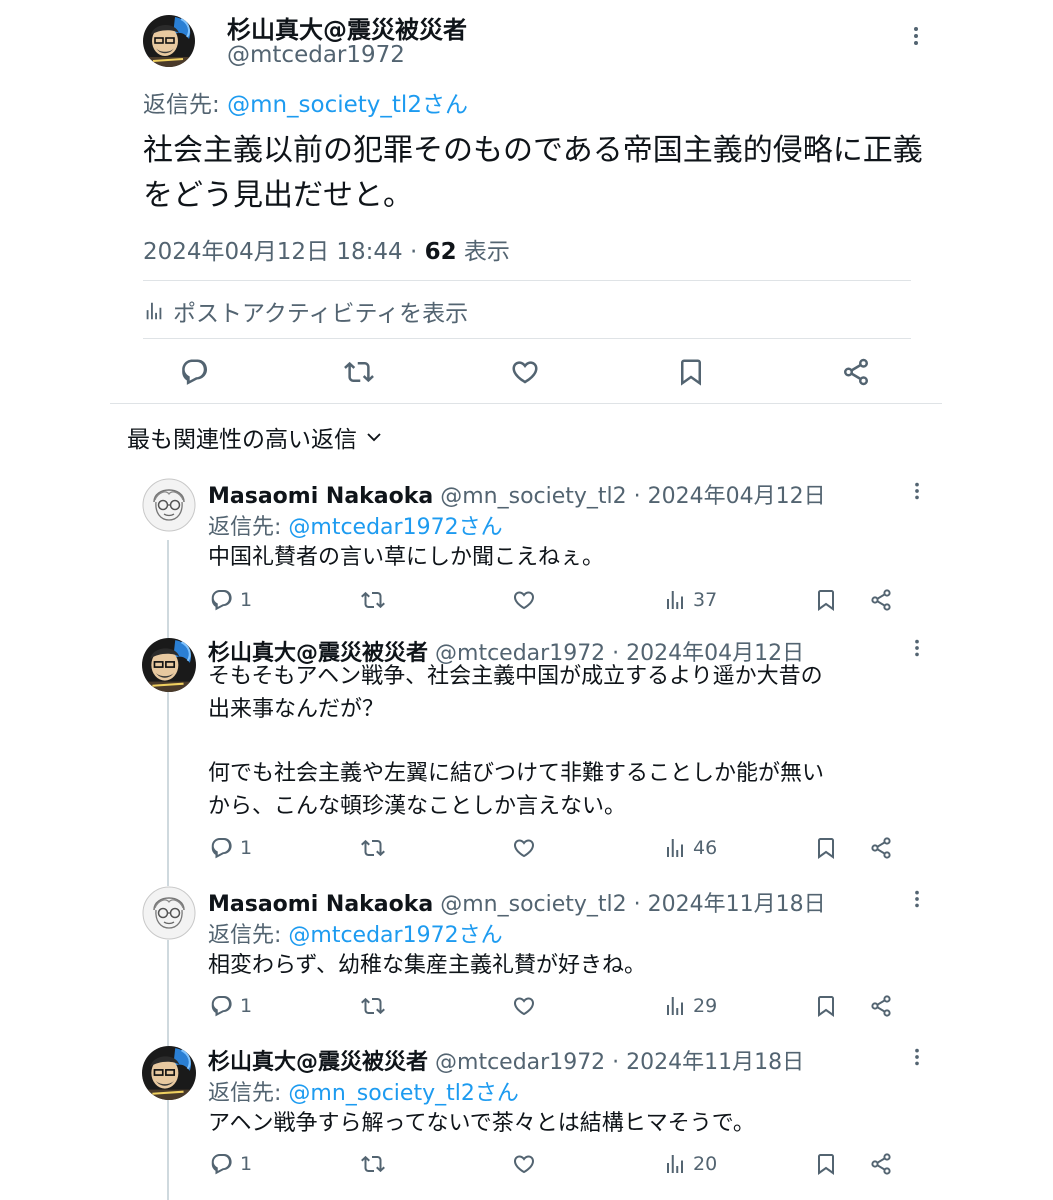  What do you see at coordinates (690, 1164) in the screenshot?
I see `views-button: 20` at bounding box center [690, 1164].